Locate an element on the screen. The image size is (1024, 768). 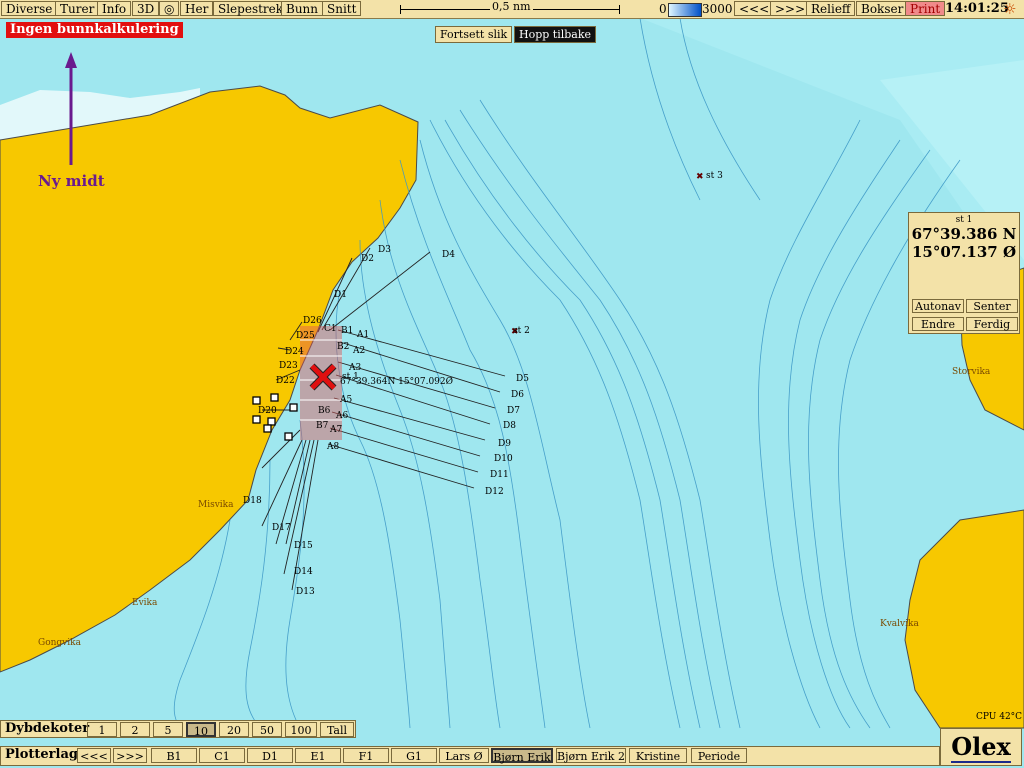
scale-label: 0,5 nm is located at coordinates (511, 6).